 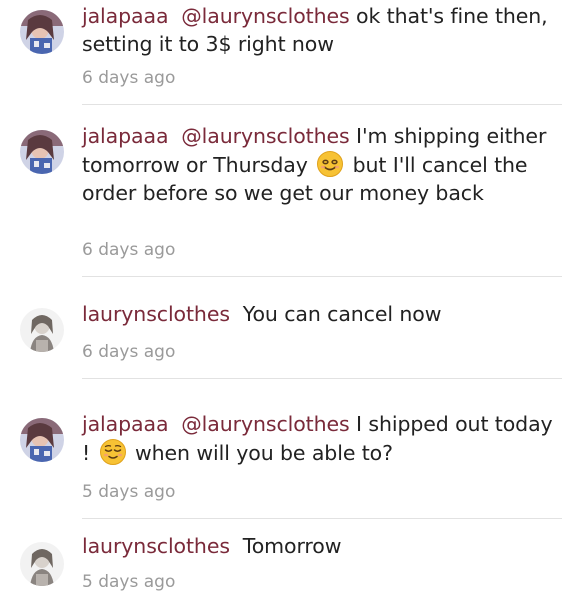 I want to click on comment-text: laurynsclothes You can cancel now, so click(x=322, y=314).